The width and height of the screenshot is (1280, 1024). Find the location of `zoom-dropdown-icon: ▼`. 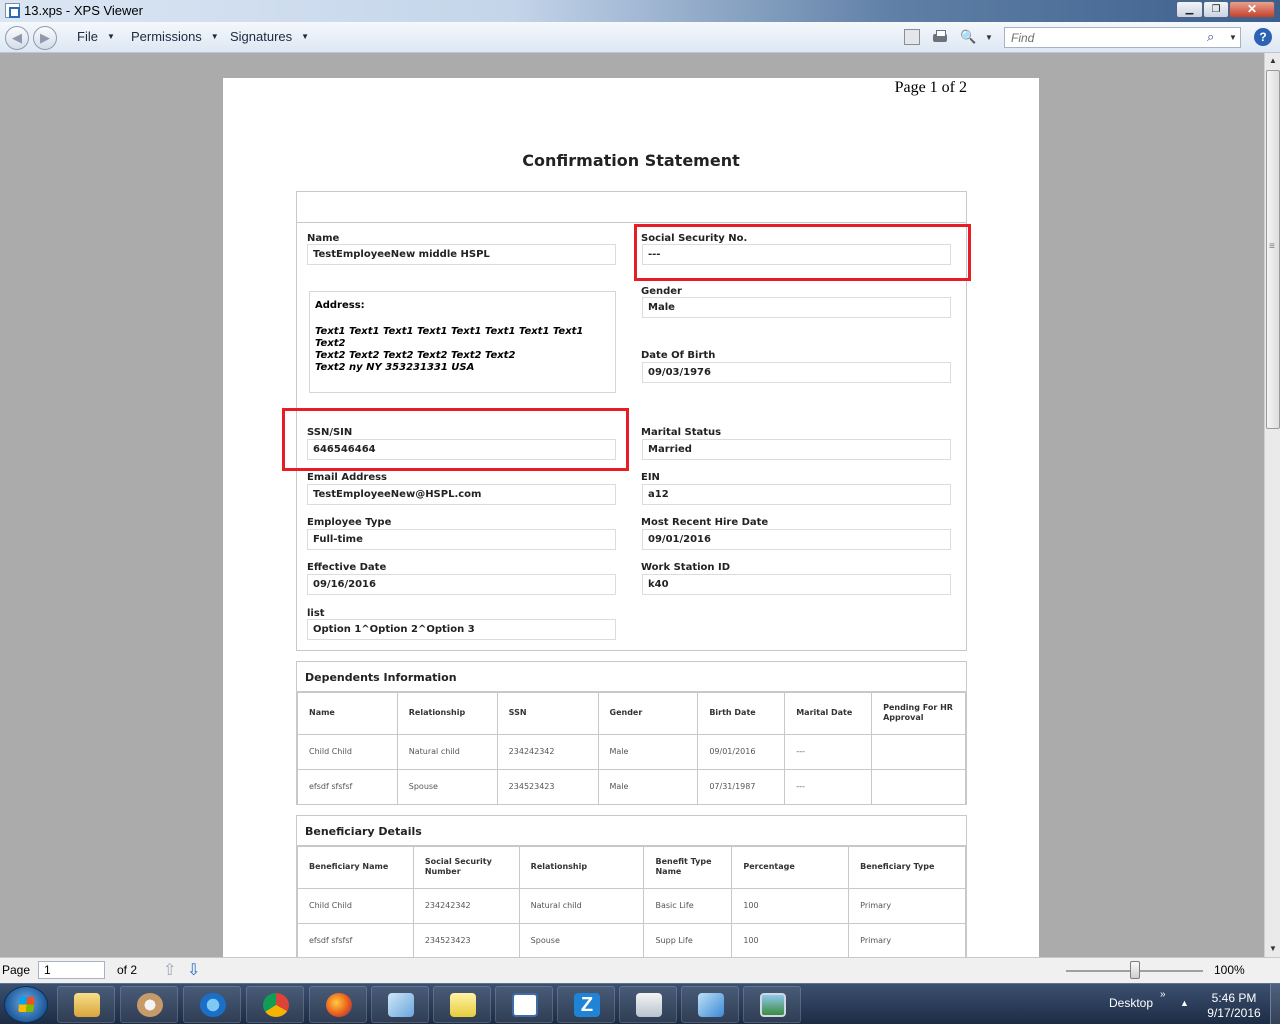

zoom-dropdown-icon: ▼ is located at coordinates (989, 37).